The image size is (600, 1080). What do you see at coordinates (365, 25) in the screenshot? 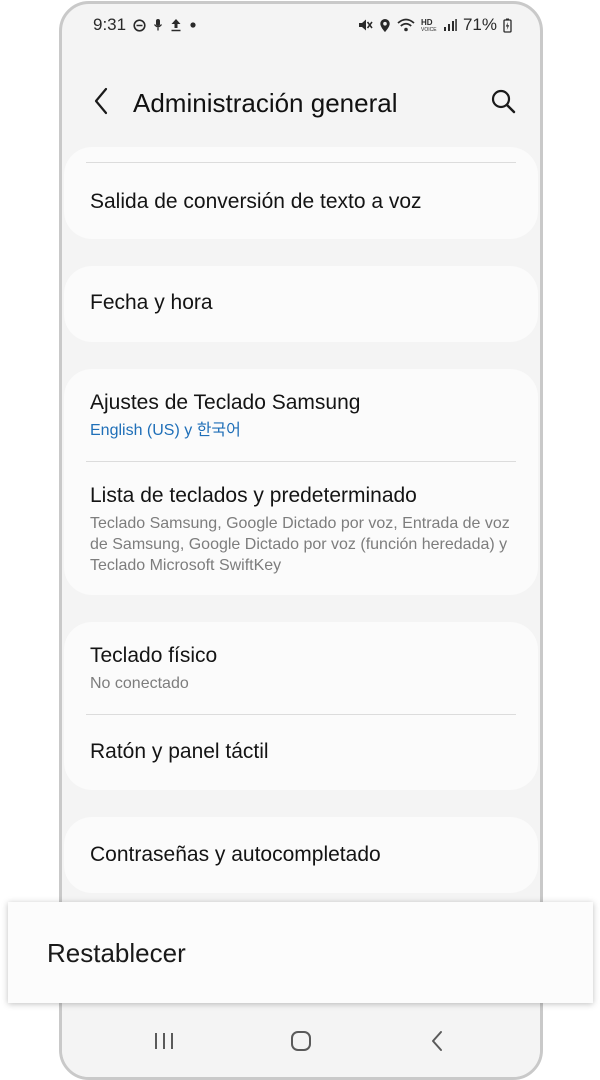
I see `mute-icon` at bounding box center [365, 25].